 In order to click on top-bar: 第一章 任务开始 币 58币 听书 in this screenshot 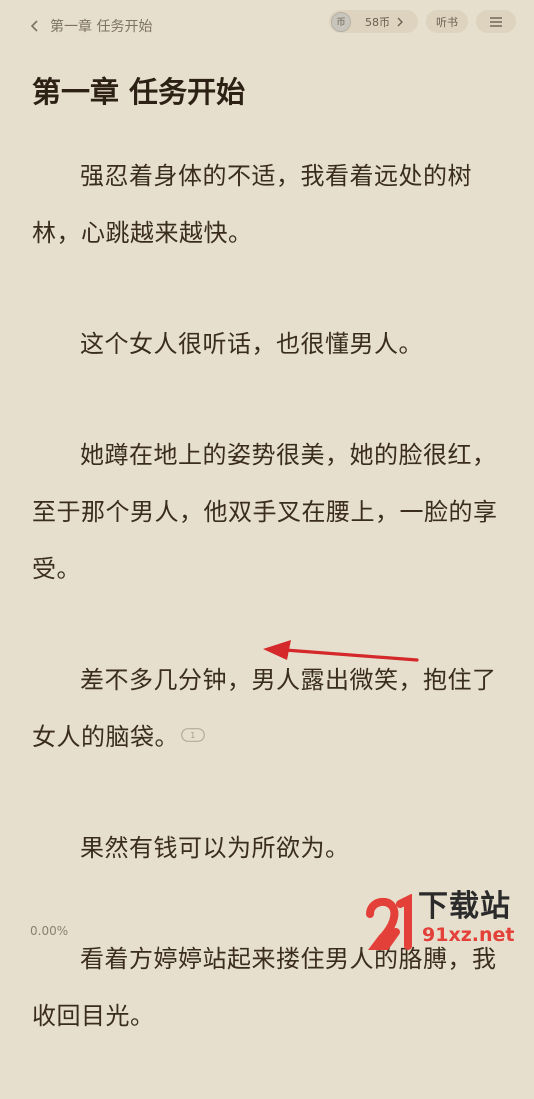, I will do `click(267, 28)`.